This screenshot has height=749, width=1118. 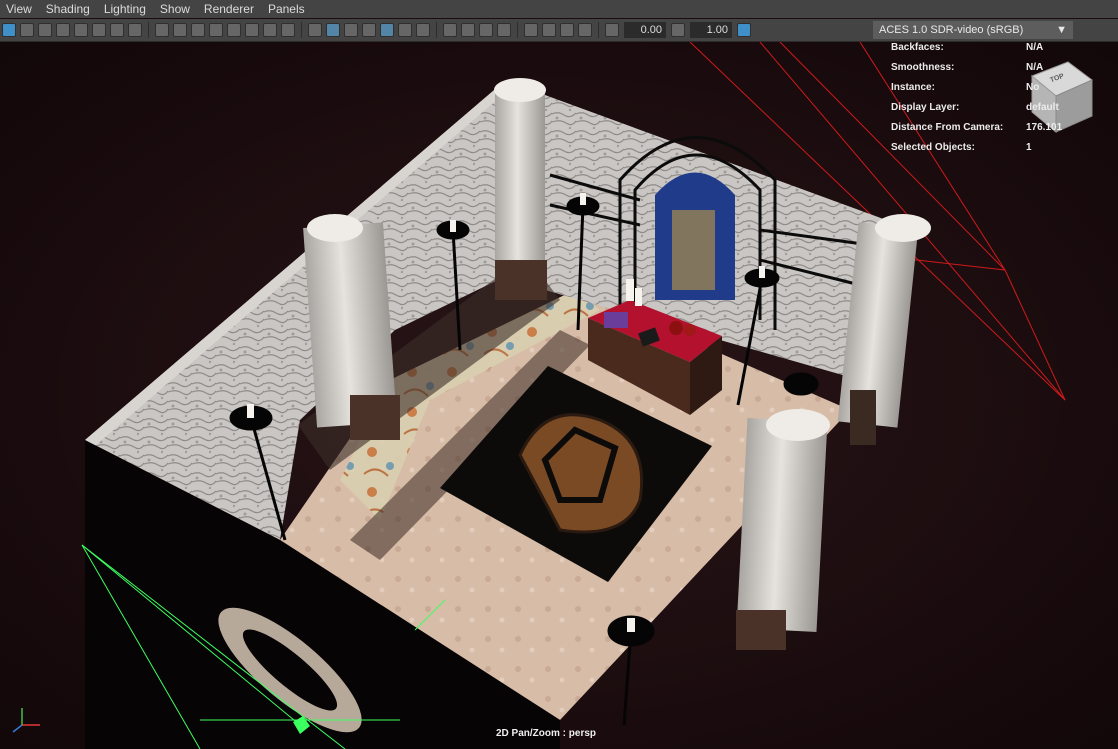 I want to click on hud-label: Backfaces:, so click(x=917, y=47).